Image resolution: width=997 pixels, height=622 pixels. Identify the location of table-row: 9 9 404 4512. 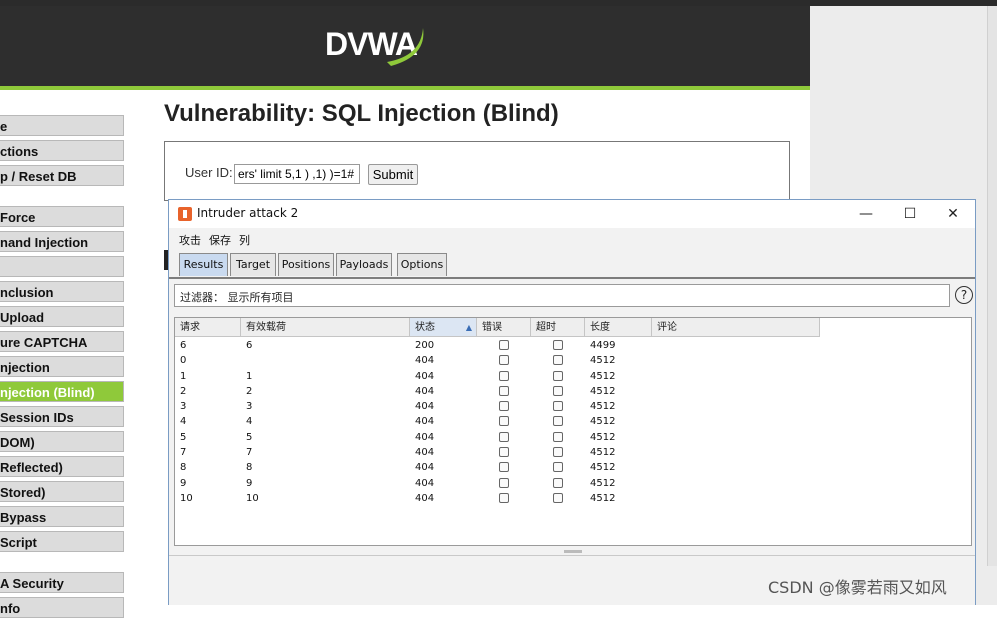
(497, 483).